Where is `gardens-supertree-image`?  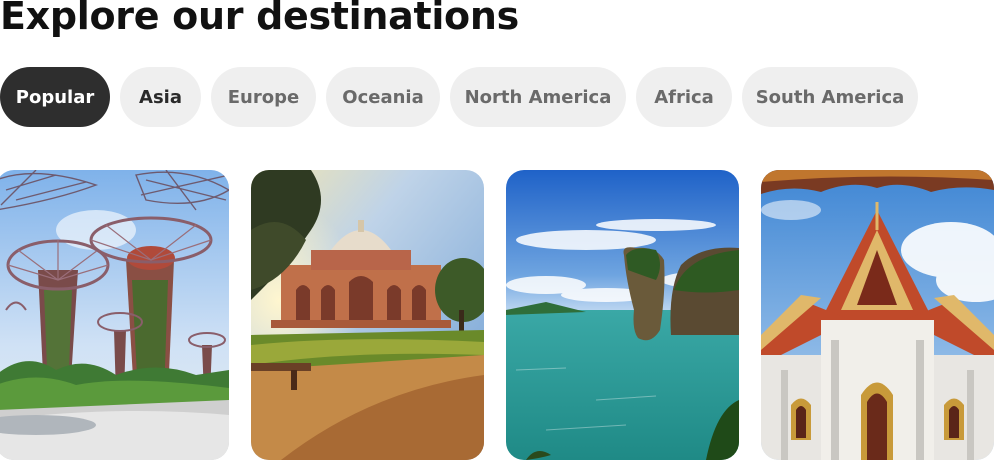 gardens-supertree-image is located at coordinates (114, 315).